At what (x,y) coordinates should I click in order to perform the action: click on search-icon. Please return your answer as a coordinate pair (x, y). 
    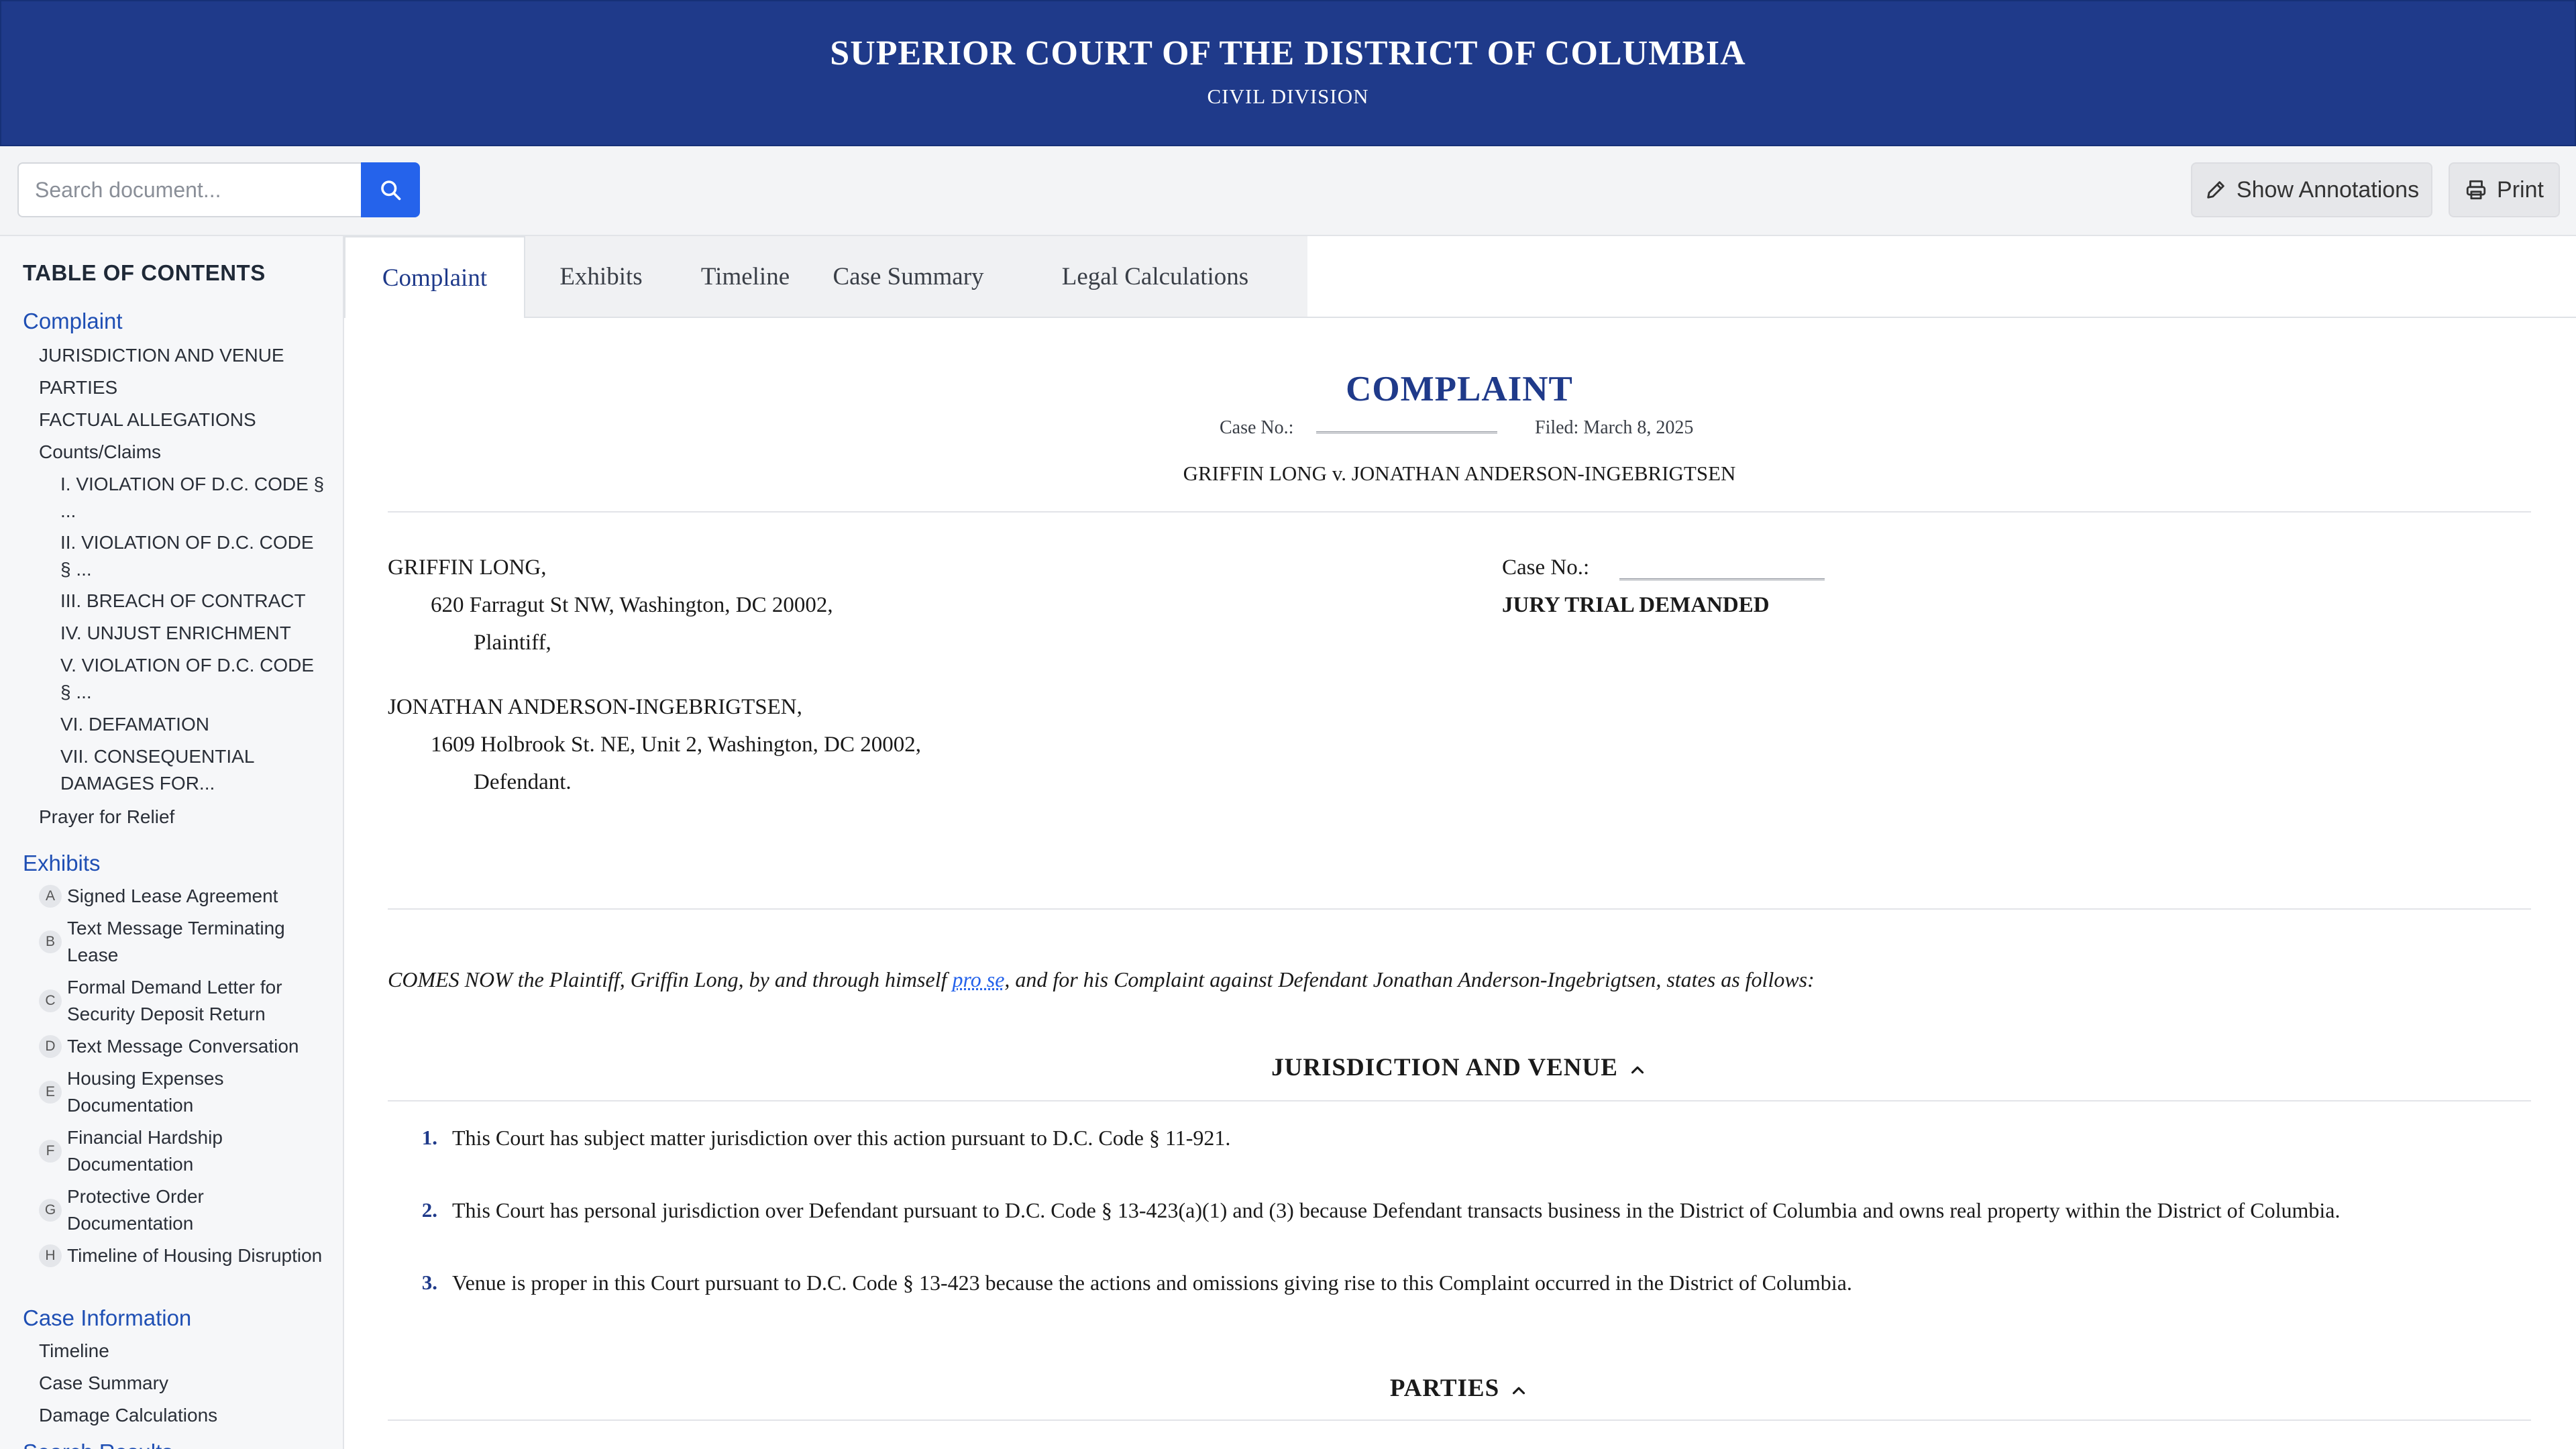
    Looking at the image, I should click on (391, 190).